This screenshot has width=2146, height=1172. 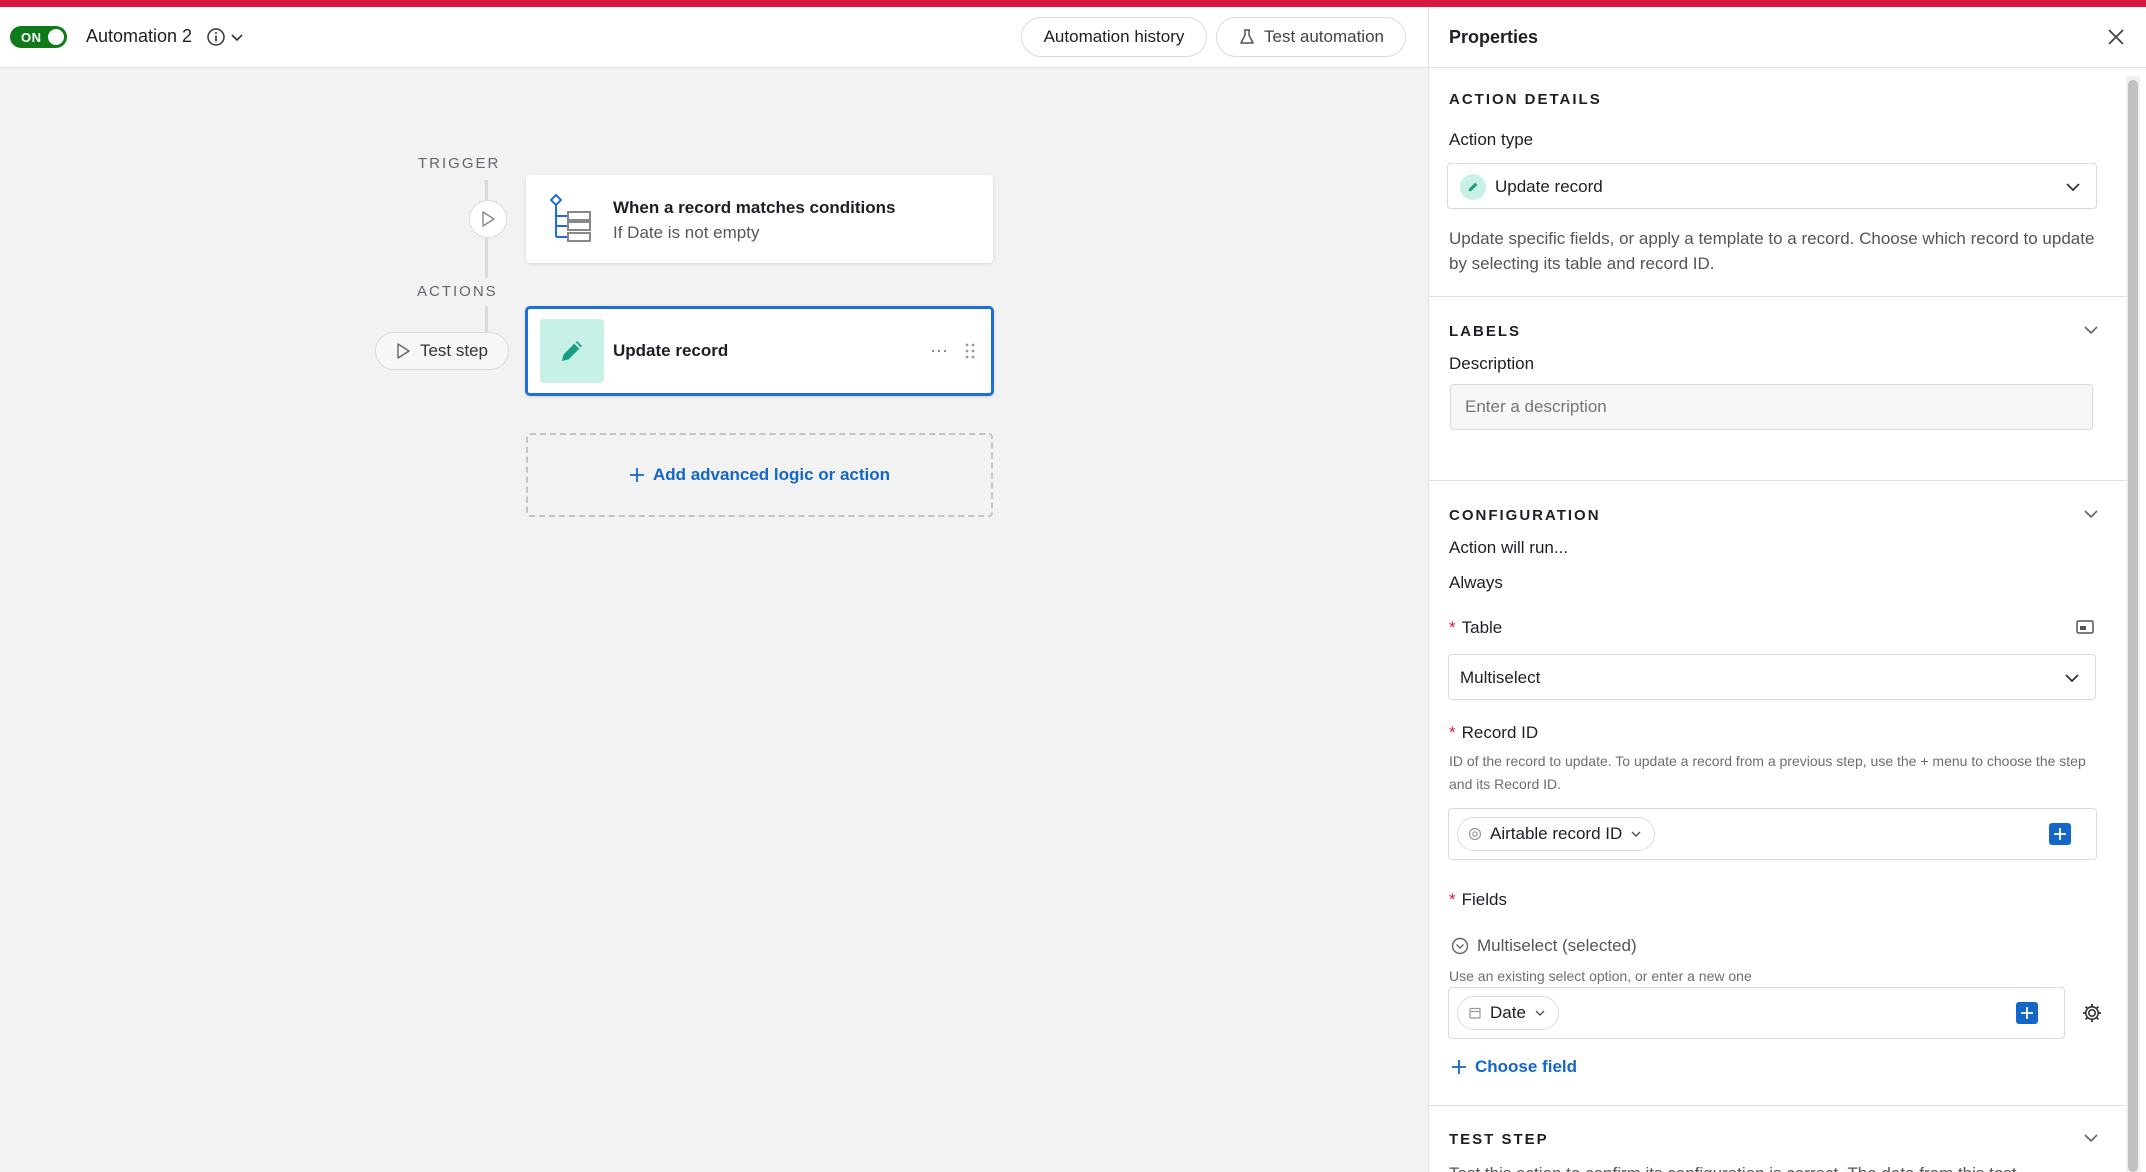 What do you see at coordinates (2116, 37) in the screenshot?
I see `close-icon` at bounding box center [2116, 37].